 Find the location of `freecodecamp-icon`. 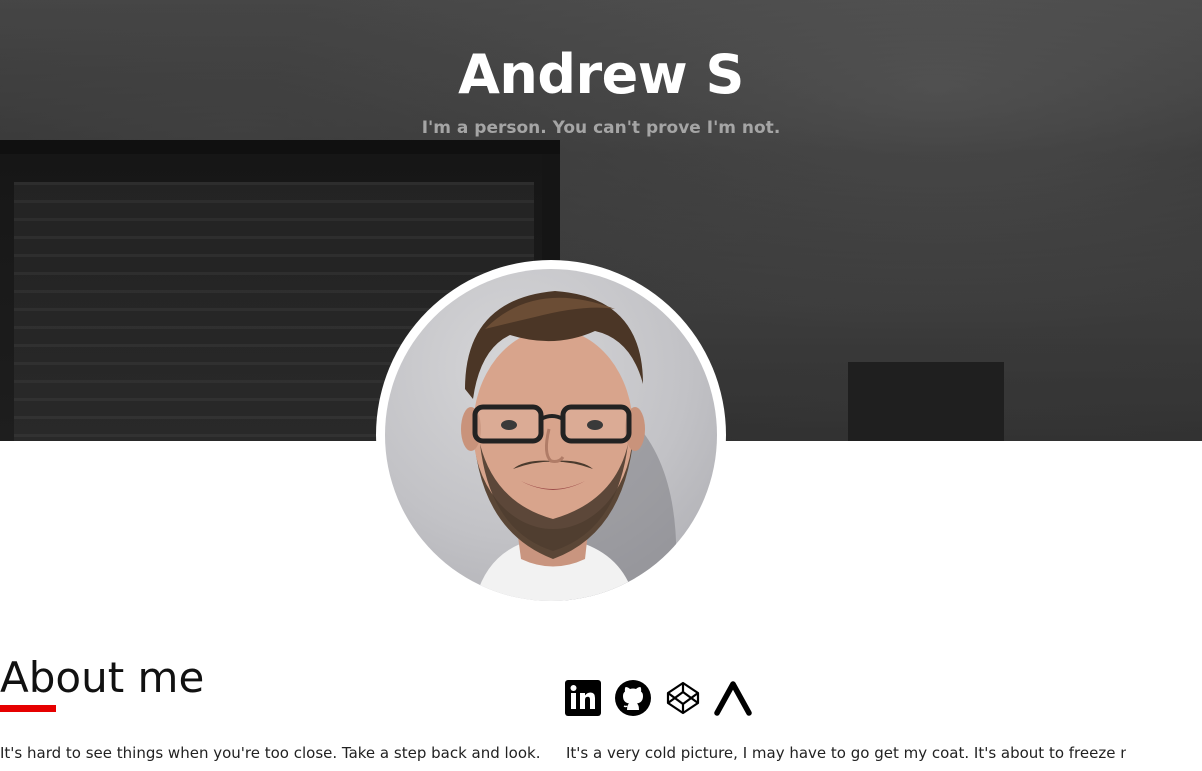

freecodecamp-icon is located at coordinates (733, 698).